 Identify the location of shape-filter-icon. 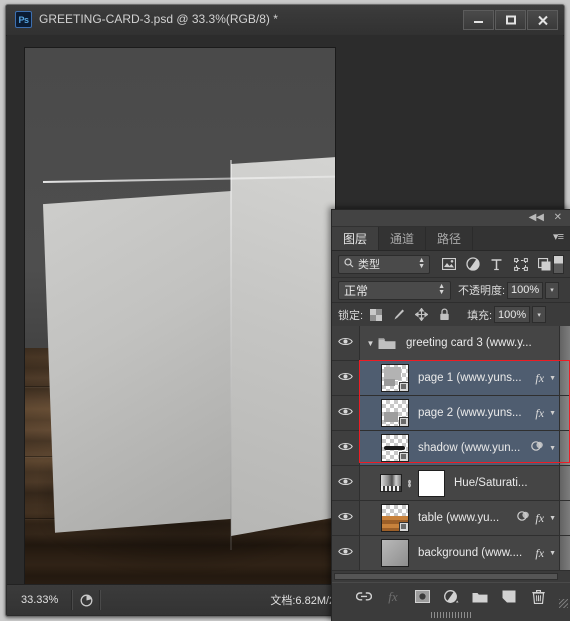
(520, 264).